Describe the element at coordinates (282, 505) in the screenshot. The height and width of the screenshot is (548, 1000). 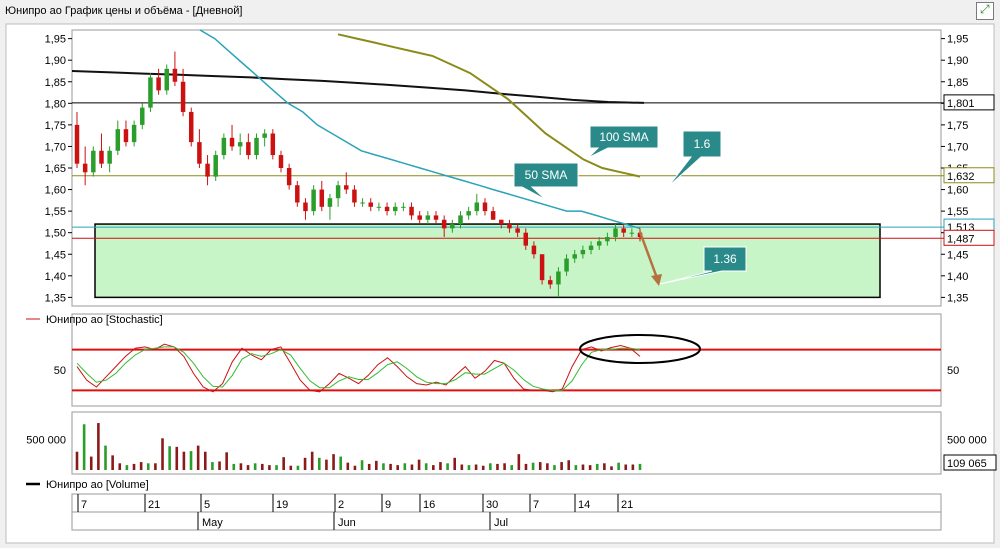
I see `x-day-label: 19` at that location.